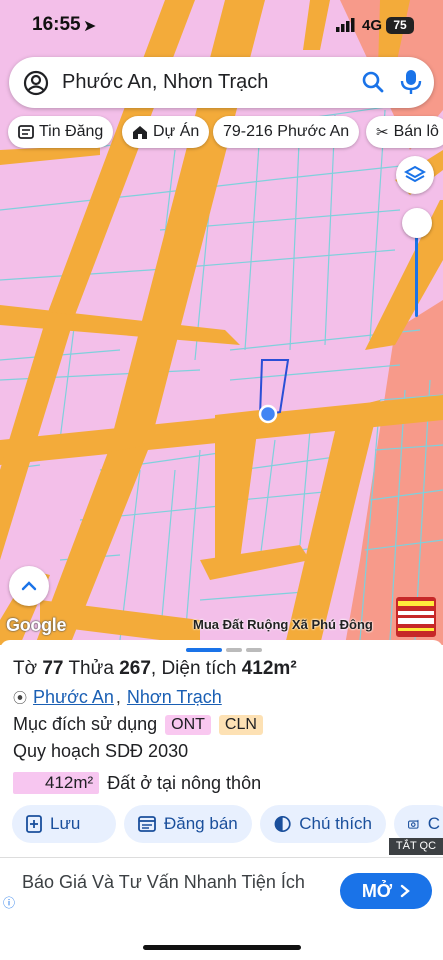 Image resolution: width=443 pixels, height=960 pixels. I want to click on chevron-up-icon, so click(29, 586).